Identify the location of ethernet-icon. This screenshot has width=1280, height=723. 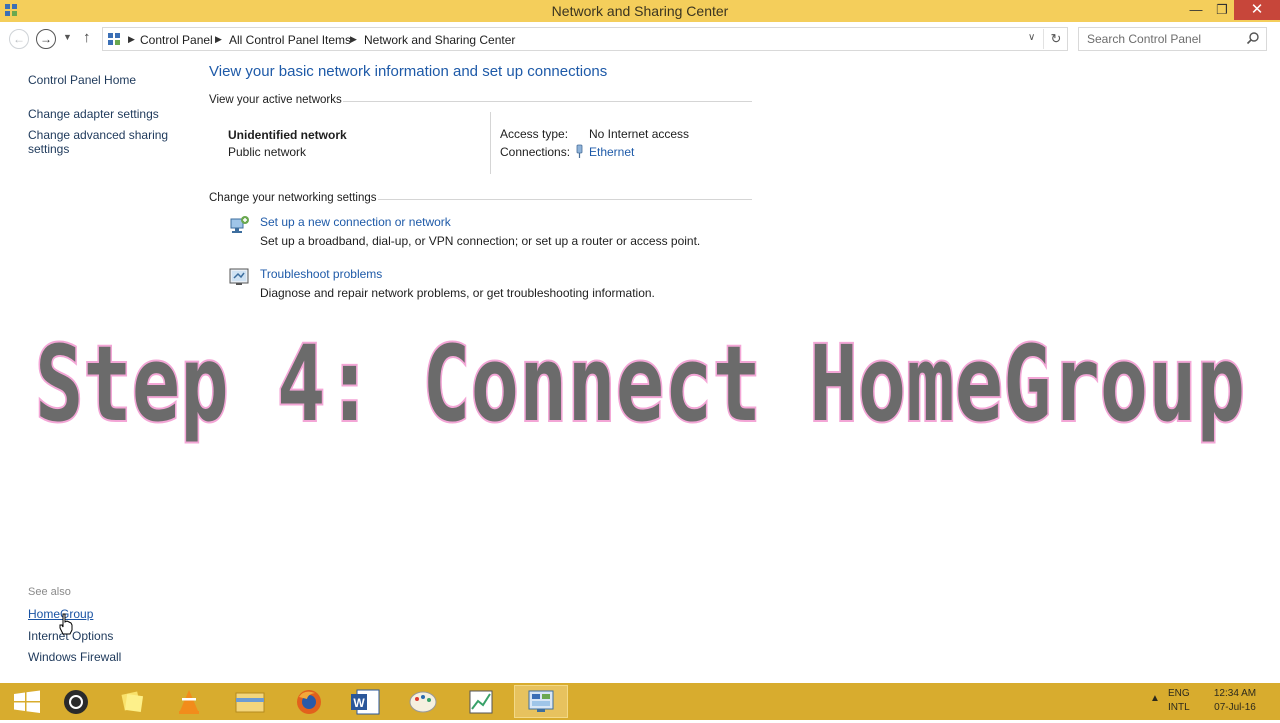
(579, 151).